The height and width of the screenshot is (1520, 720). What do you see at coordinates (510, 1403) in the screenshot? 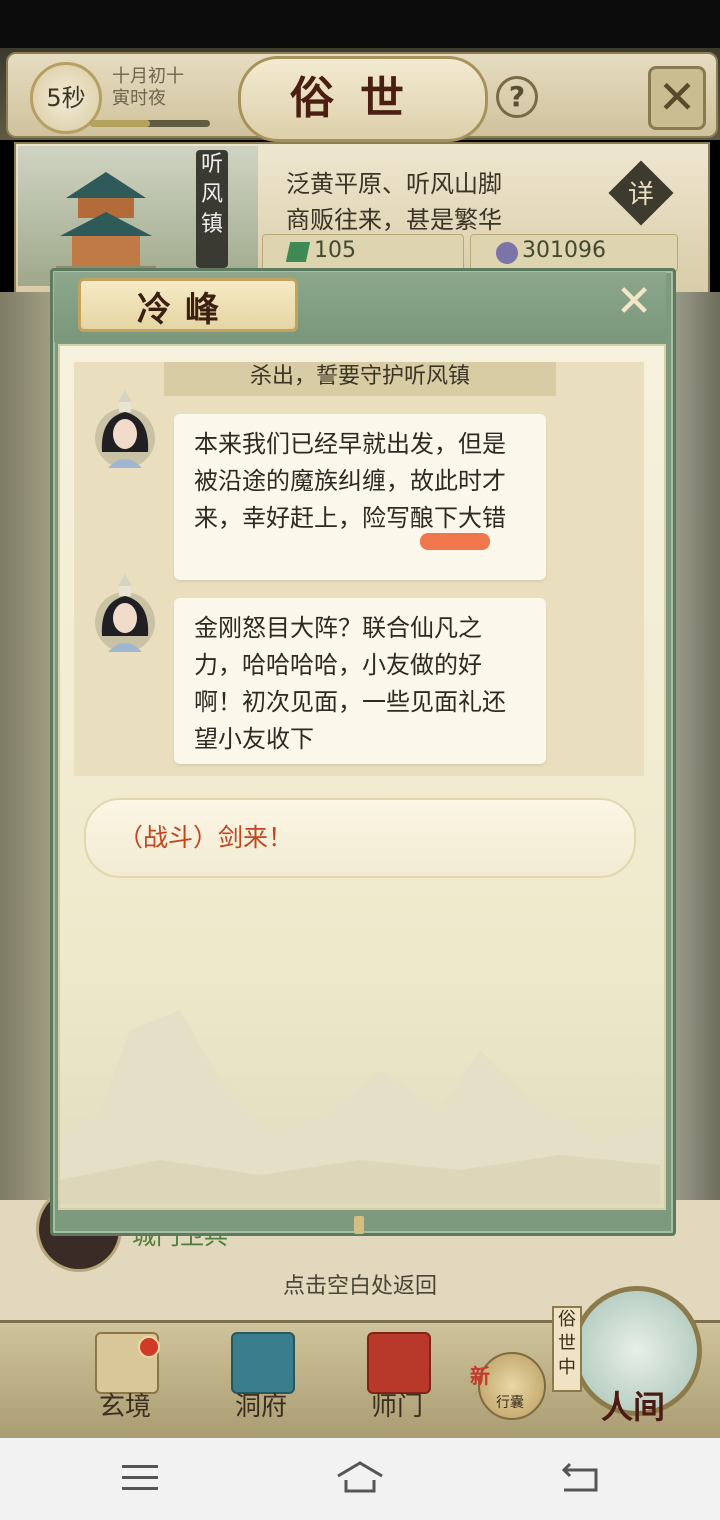
I see `bag-label: 行囊` at bounding box center [510, 1403].